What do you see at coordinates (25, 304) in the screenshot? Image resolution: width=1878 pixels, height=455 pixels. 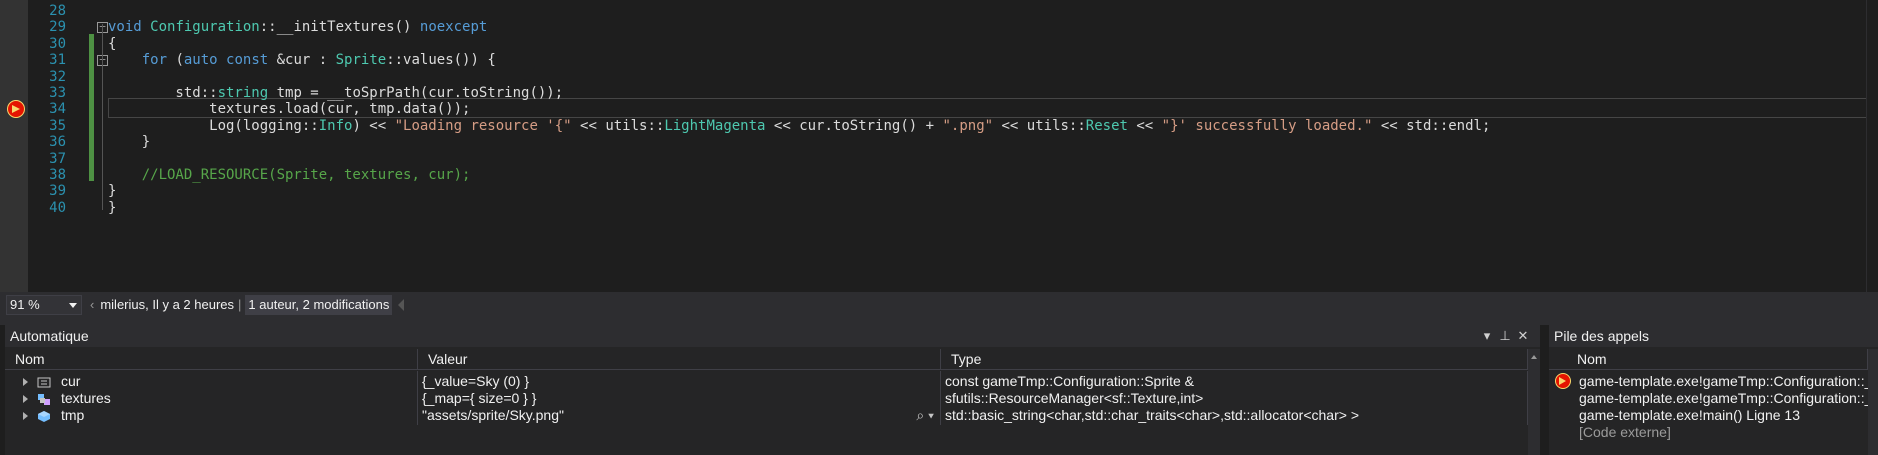 I see `zoom-value: 91 %` at bounding box center [25, 304].